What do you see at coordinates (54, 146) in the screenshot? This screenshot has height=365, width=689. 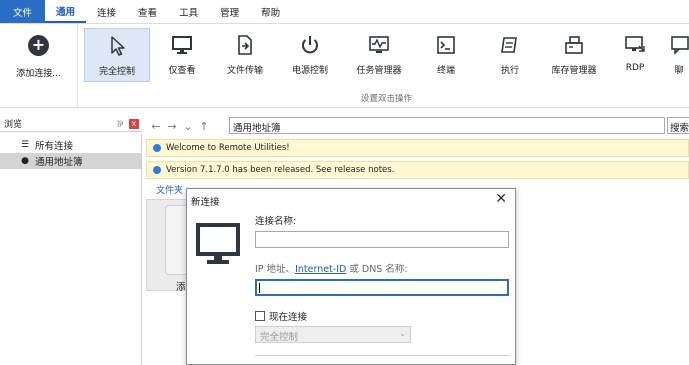 I see `tree-item-label: 所有连接` at bounding box center [54, 146].